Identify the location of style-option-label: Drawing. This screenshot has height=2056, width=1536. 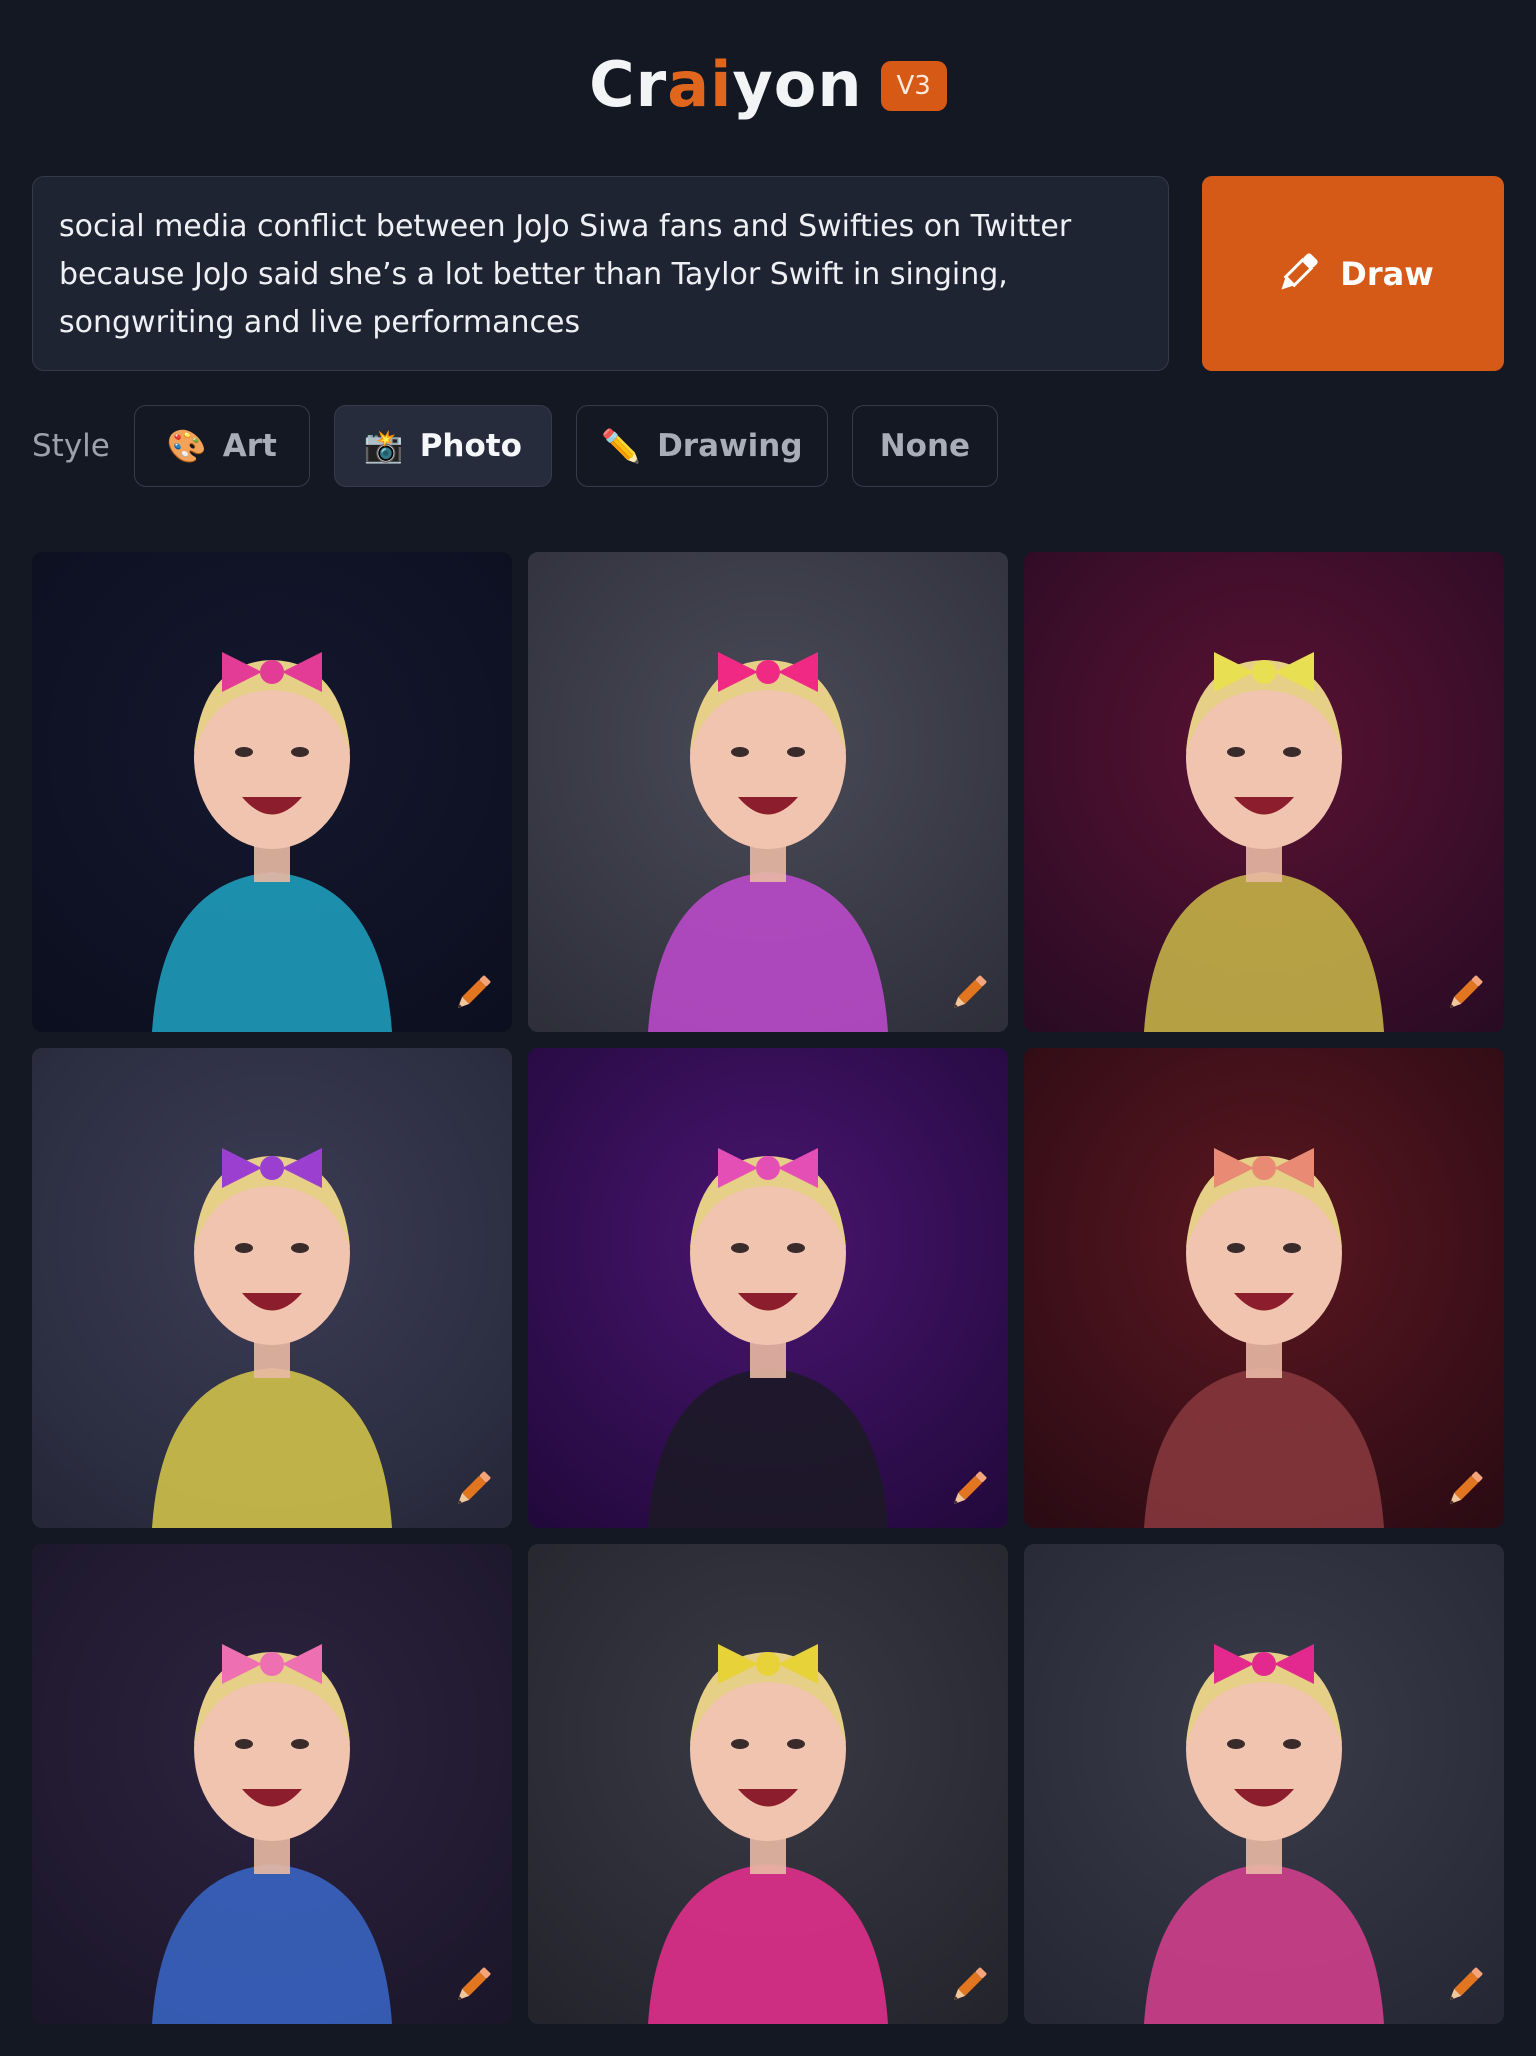
(730, 446).